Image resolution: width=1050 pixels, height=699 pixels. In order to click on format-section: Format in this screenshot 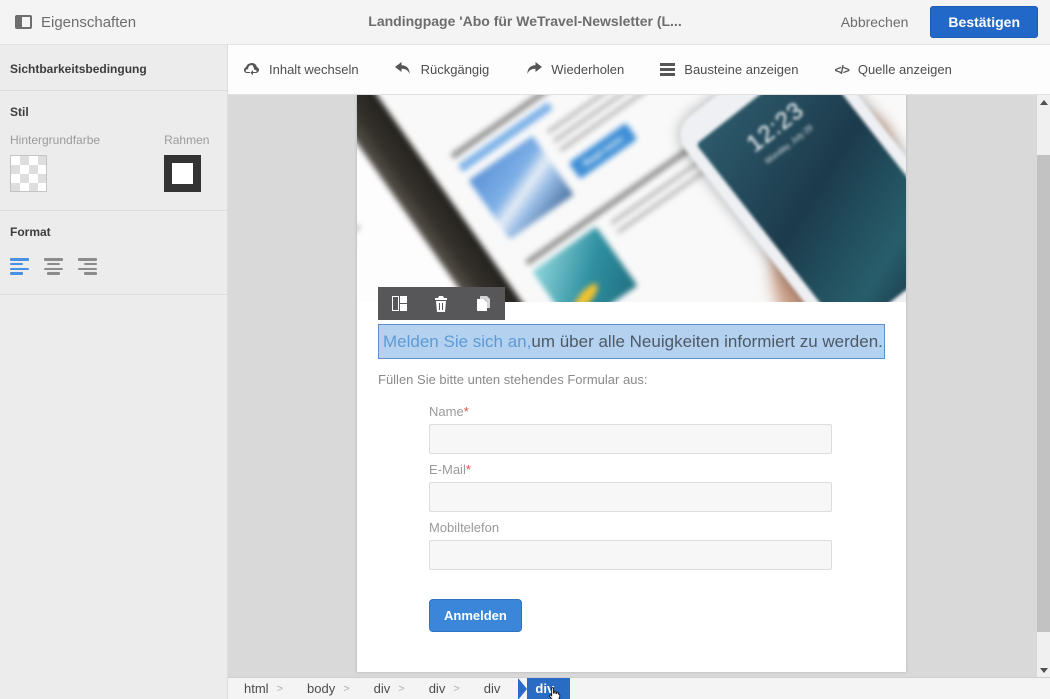, I will do `click(113, 253)`.